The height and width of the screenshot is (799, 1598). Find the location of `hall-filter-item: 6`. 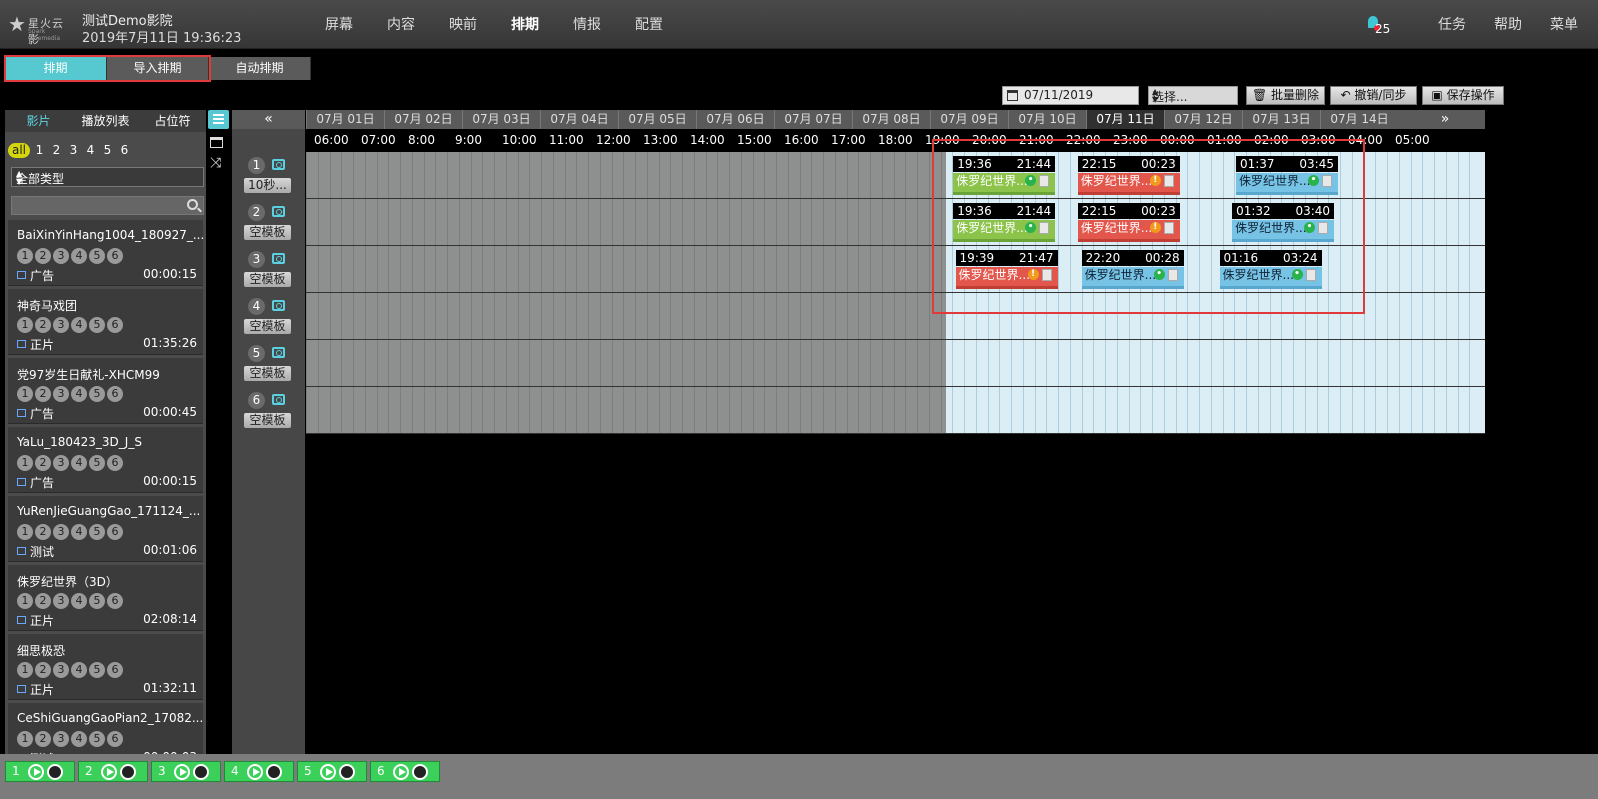

hall-filter-item: 6 is located at coordinates (124, 150).